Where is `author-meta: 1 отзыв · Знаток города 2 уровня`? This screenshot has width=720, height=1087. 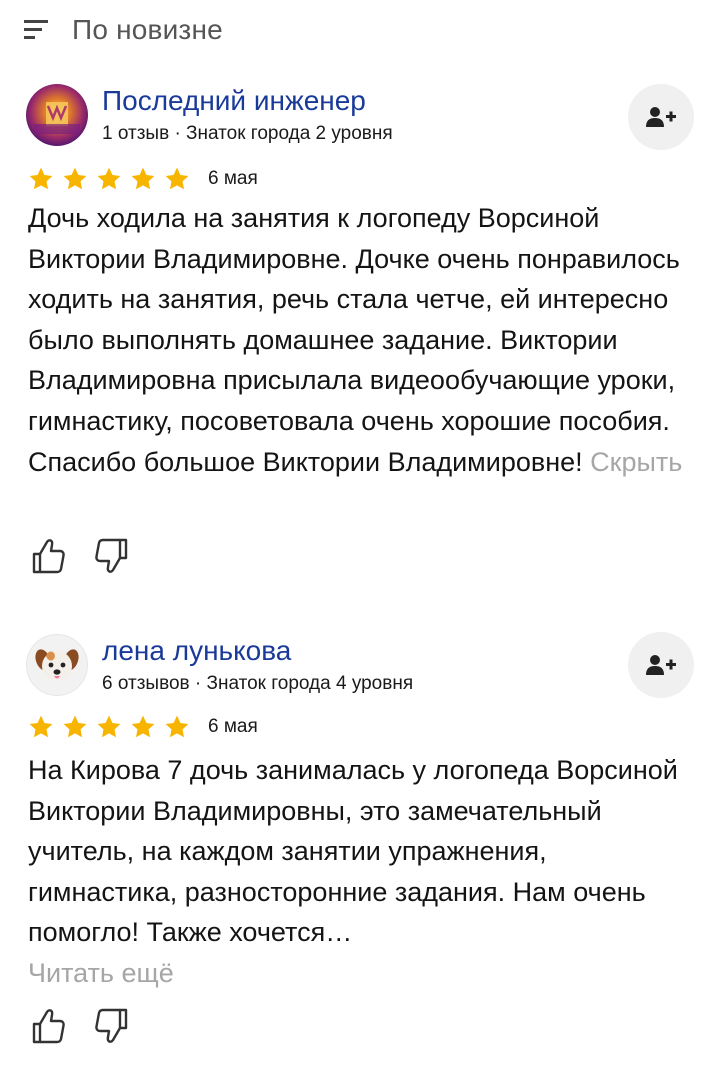
author-meta: 1 отзыв · Знаток города 2 уровня is located at coordinates (247, 133).